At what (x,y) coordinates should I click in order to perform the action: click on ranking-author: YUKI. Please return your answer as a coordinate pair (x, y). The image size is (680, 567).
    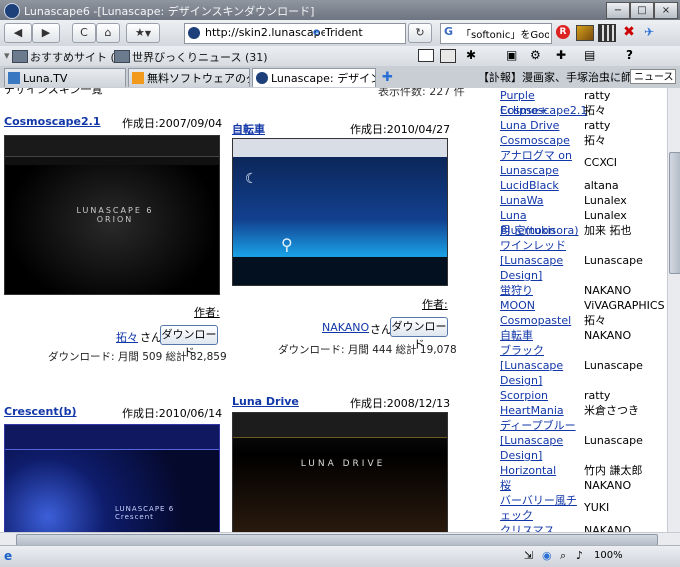
    Looking at the image, I should click on (597, 507).